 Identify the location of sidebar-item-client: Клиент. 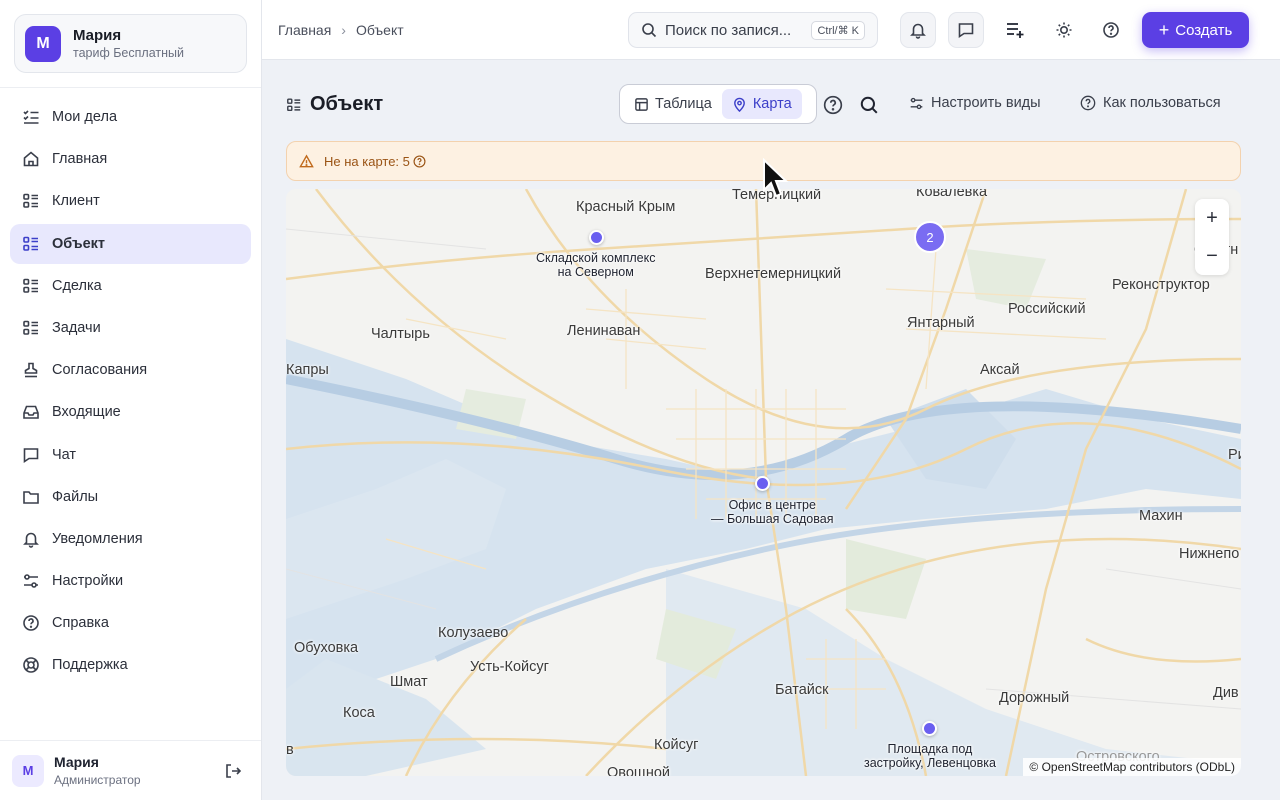
(130, 201).